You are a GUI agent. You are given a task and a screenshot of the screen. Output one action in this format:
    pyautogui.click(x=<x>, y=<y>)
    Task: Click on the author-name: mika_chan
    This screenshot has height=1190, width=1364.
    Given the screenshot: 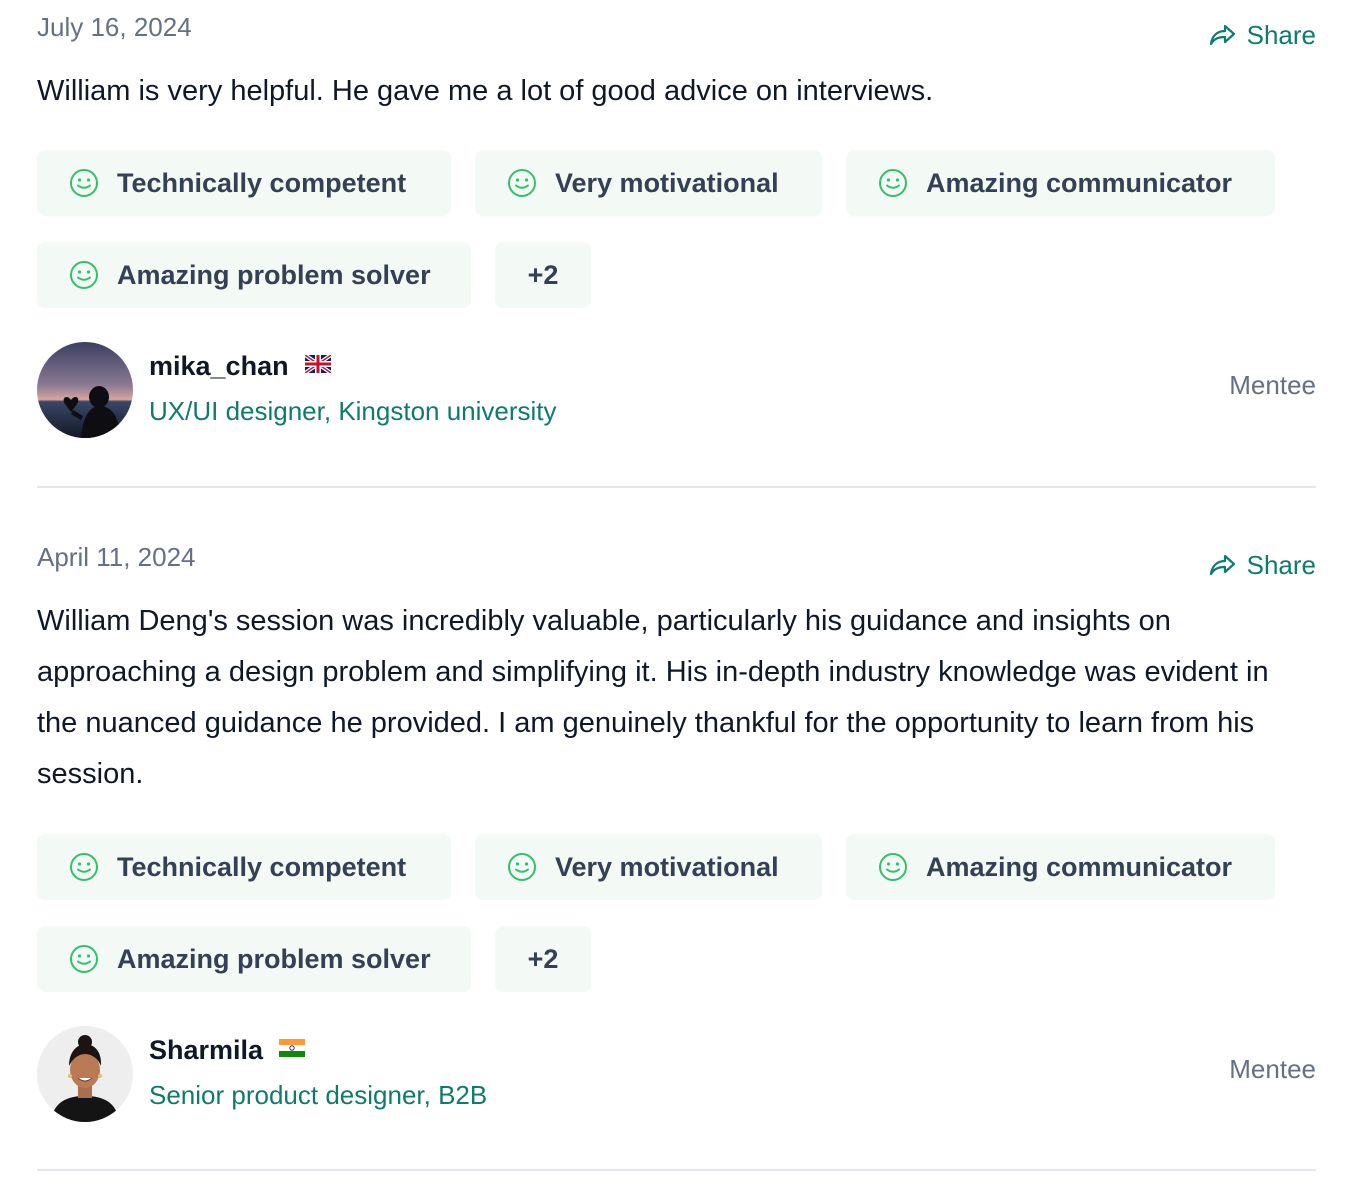 What is the action you would take?
    pyautogui.click(x=219, y=366)
    